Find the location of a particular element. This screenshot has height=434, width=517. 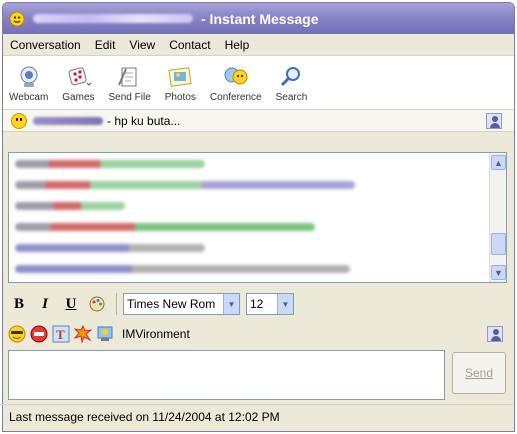

games-label: Games is located at coordinates (78, 97).